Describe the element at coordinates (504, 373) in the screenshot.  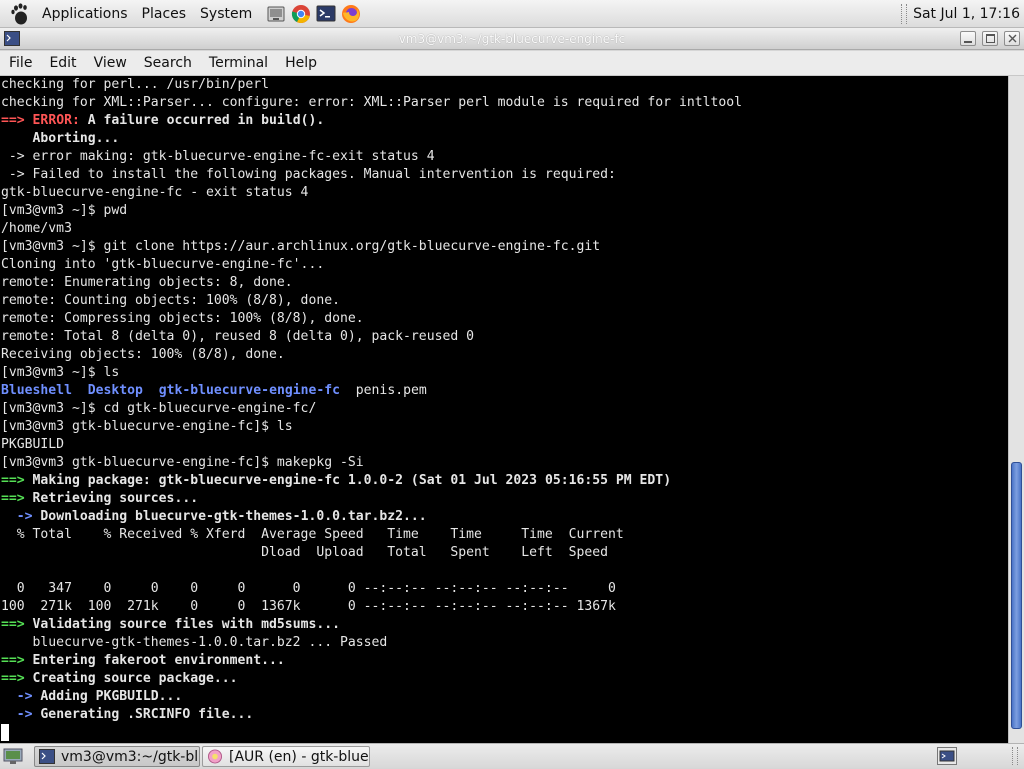
I see `terminal-line: [vm3@vm3 ~]$ ls` at that location.